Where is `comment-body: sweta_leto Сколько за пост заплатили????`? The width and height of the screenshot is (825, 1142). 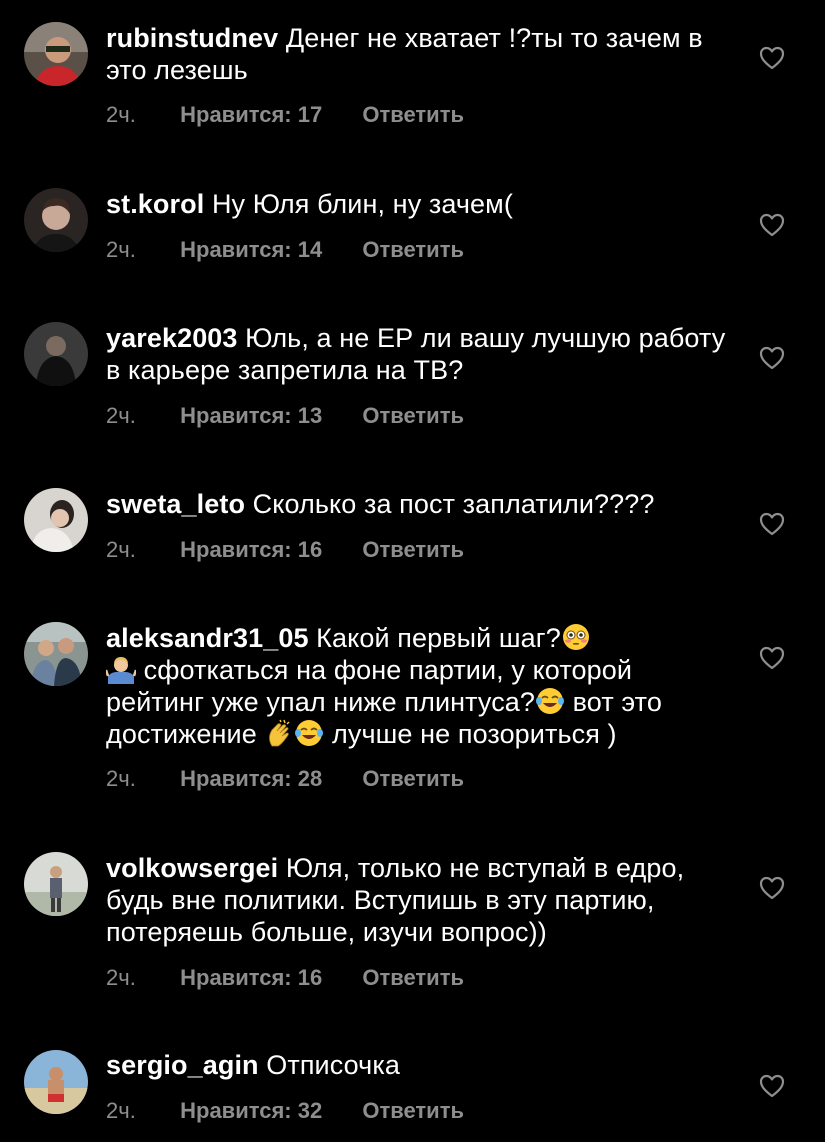
comment-body: sweta_leto Сколько за пост заплатили???? is located at coordinates (416, 504).